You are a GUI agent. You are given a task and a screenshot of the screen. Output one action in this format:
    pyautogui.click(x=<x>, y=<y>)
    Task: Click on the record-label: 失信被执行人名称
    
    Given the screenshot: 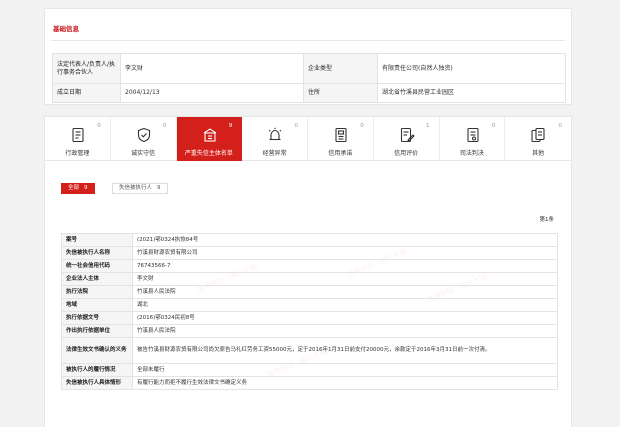 What is the action you would take?
    pyautogui.click(x=97, y=253)
    